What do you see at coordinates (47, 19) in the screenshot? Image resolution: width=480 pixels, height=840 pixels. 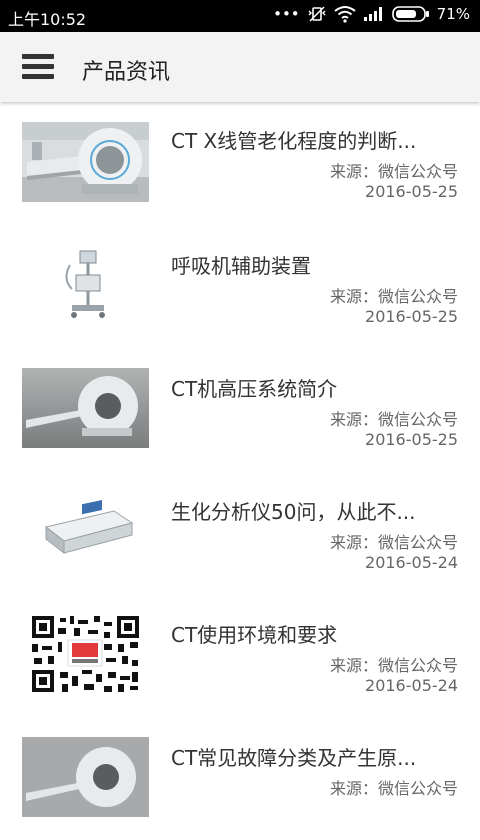 I see `status-time: 上午10:52` at bounding box center [47, 19].